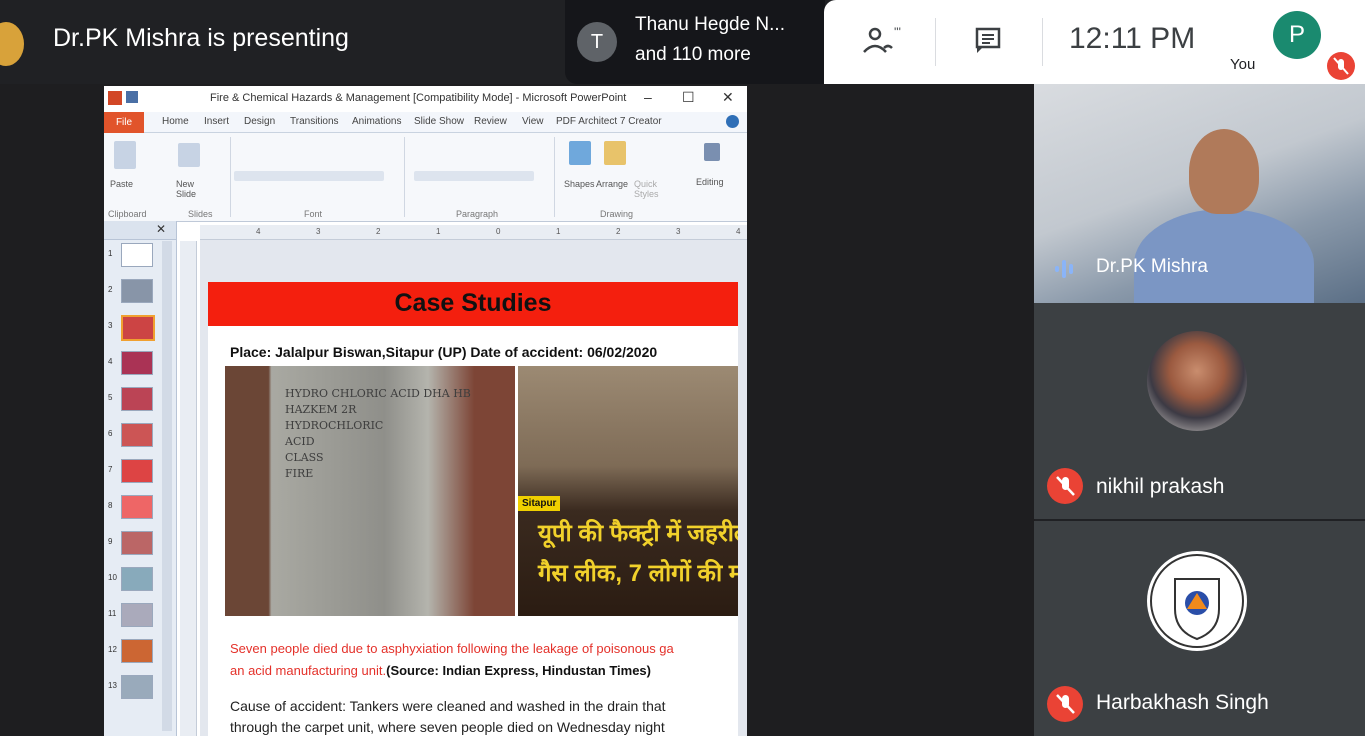 The height and width of the screenshot is (736, 1365). I want to click on binoculars-icon, so click(712, 152).